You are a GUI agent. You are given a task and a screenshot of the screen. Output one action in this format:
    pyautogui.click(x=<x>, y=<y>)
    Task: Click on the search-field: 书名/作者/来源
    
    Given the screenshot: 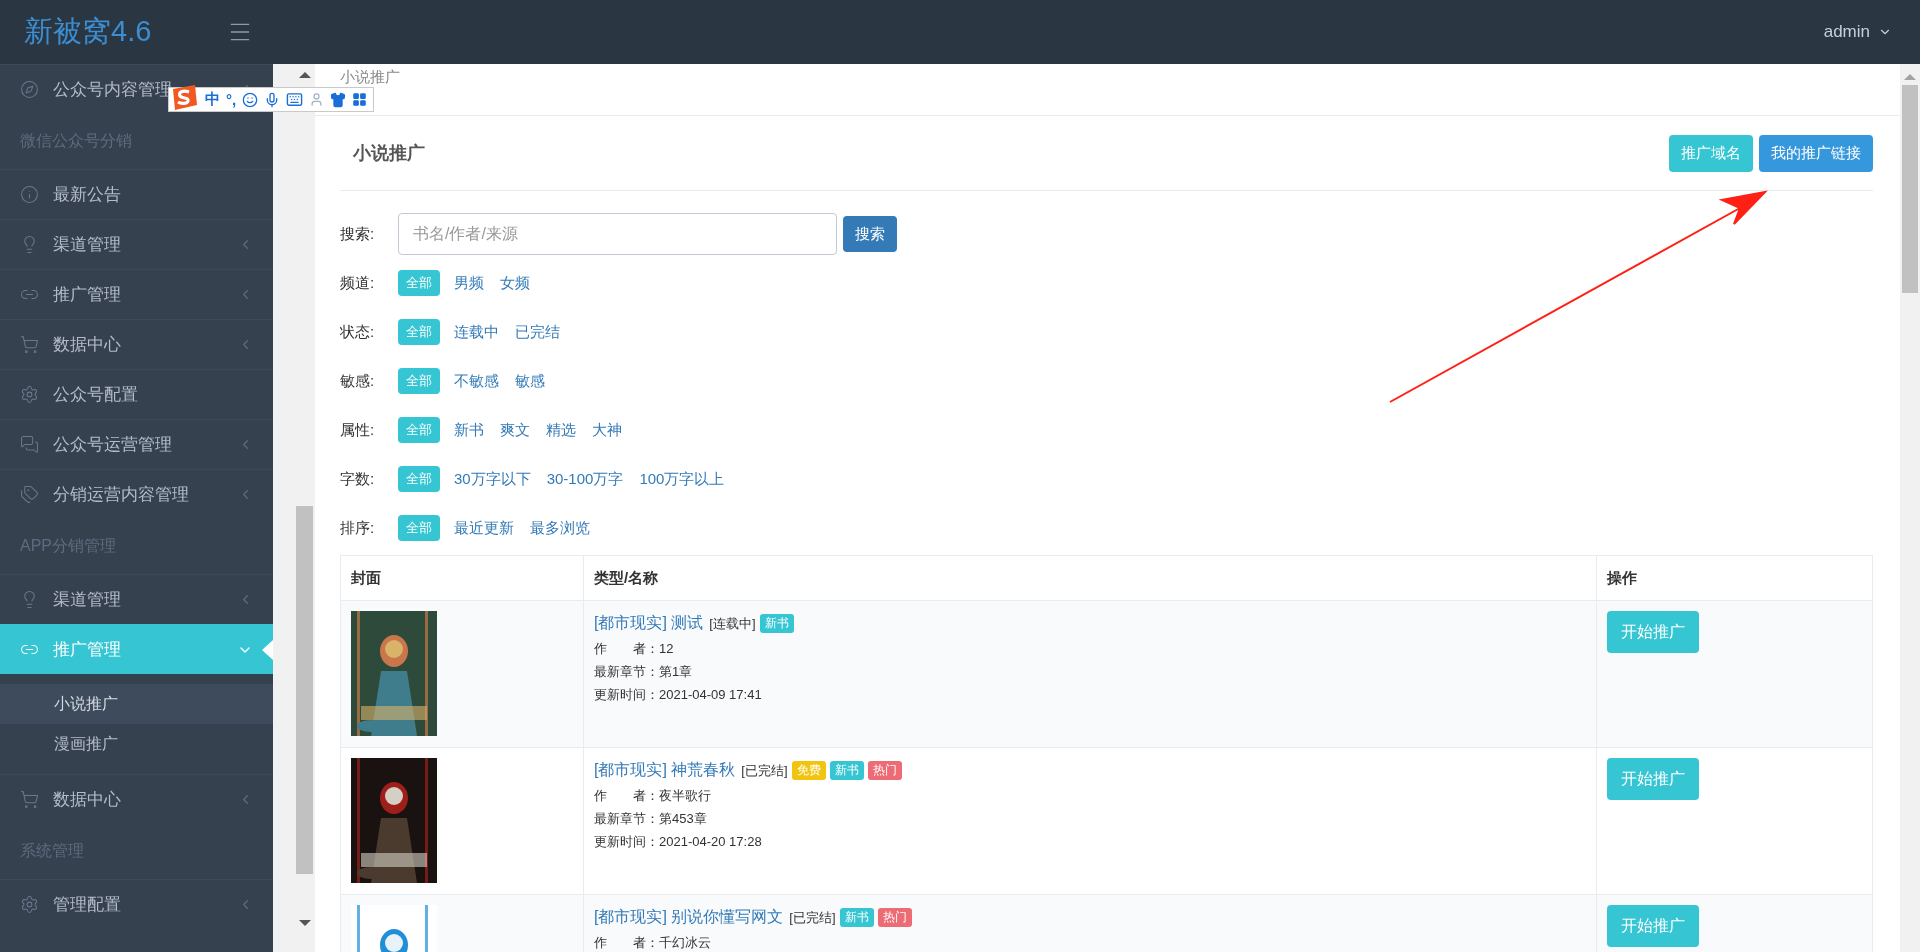 What is the action you would take?
    pyautogui.click(x=617, y=234)
    